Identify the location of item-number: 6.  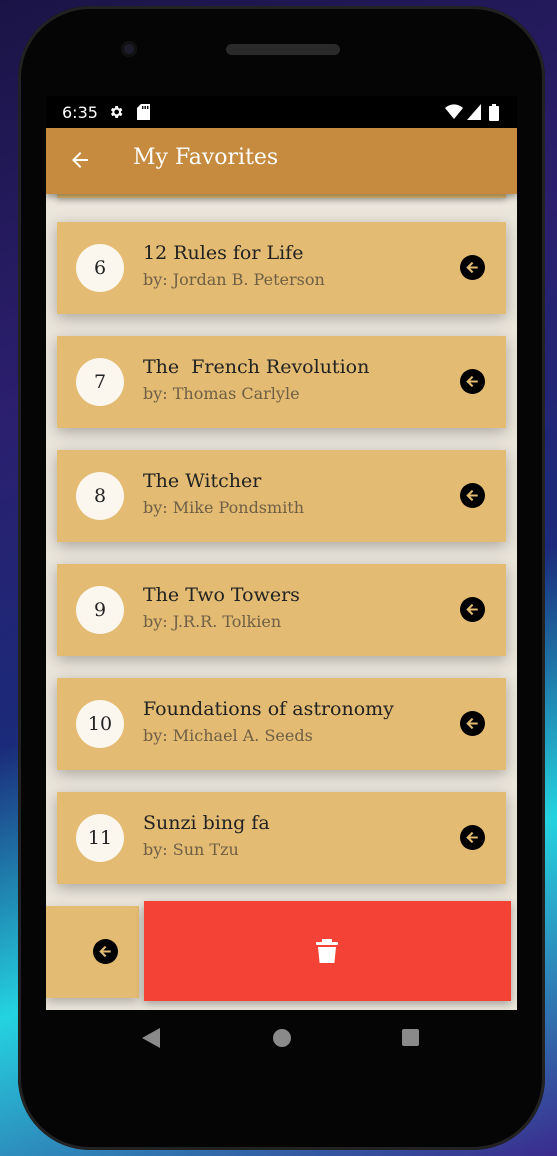
(100, 268).